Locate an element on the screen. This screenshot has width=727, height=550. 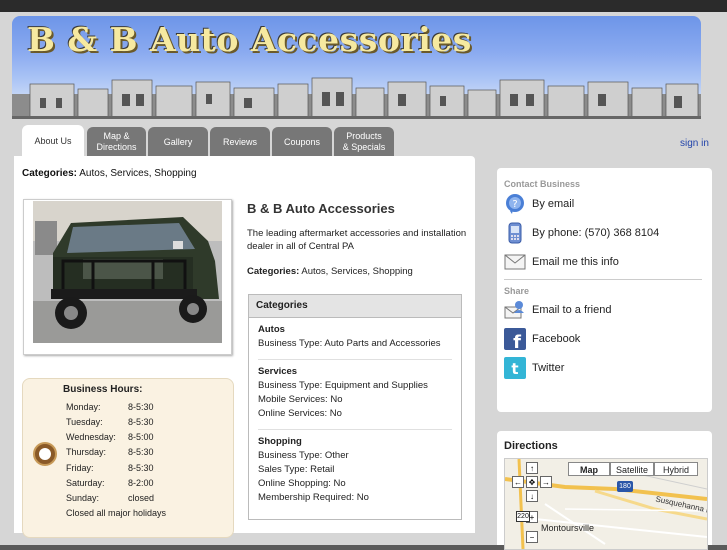
facebook-icon: f is located at coordinates (515, 339).